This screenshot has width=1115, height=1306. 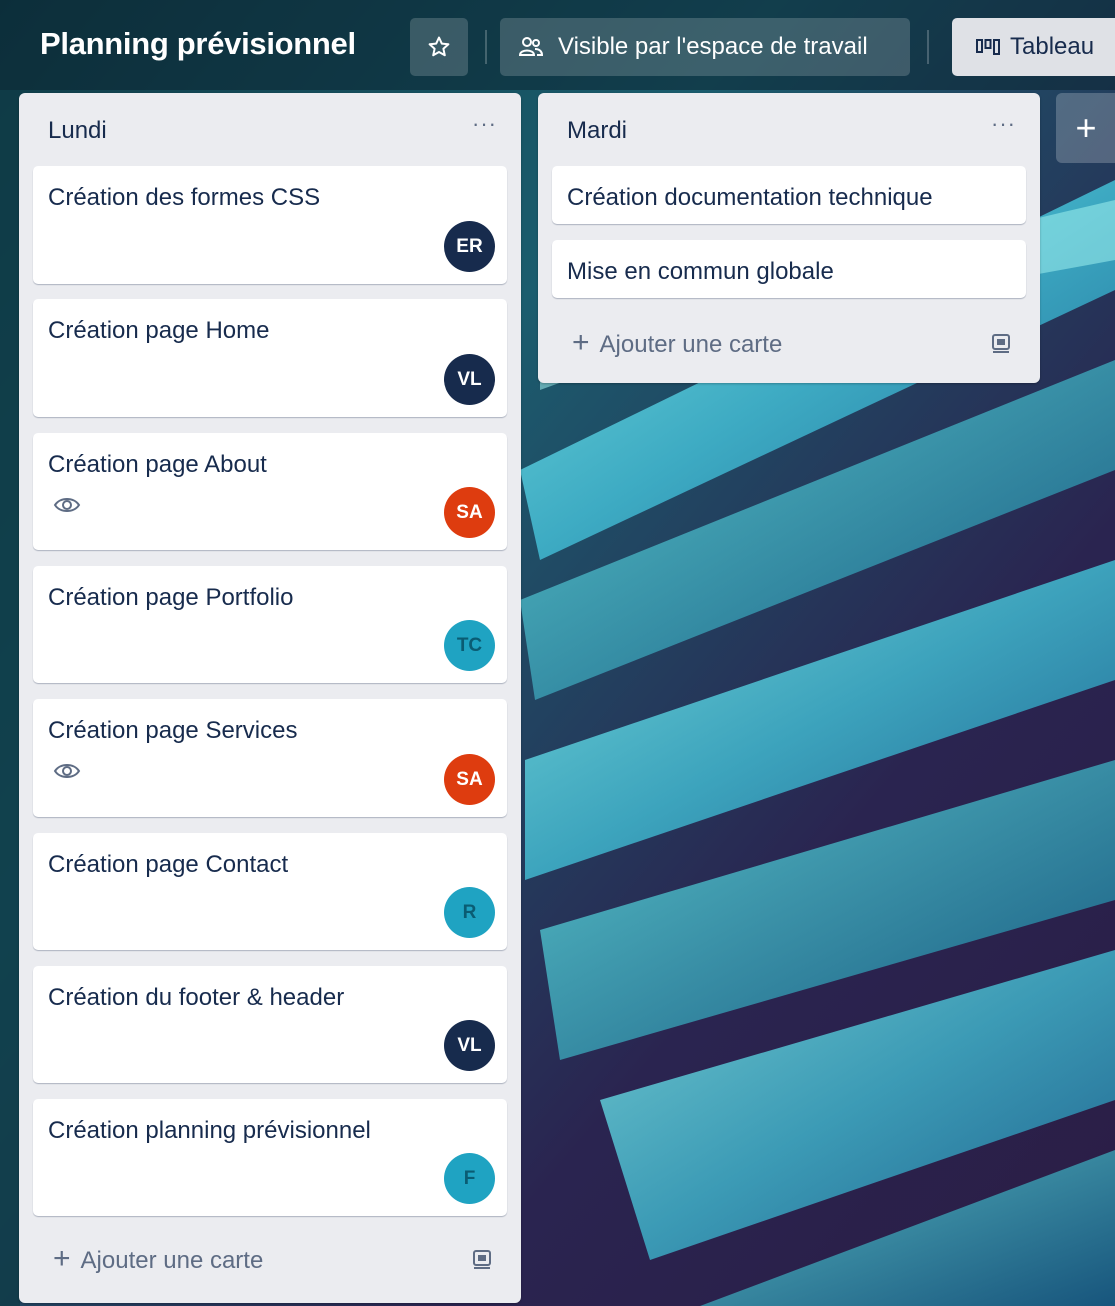 I want to click on card-title: Création page Contact, so click(x=168, y=864).